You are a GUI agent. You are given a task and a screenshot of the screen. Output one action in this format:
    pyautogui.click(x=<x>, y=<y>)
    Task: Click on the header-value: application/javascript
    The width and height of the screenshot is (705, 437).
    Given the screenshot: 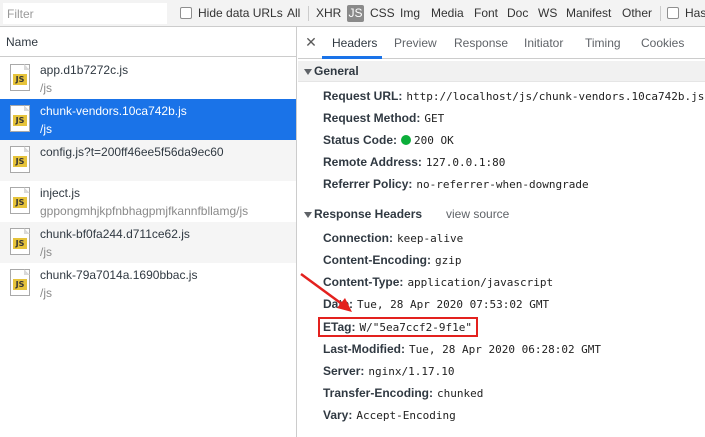 What is the action you would take?
    pyautogui.click(x=480, y=282)
    